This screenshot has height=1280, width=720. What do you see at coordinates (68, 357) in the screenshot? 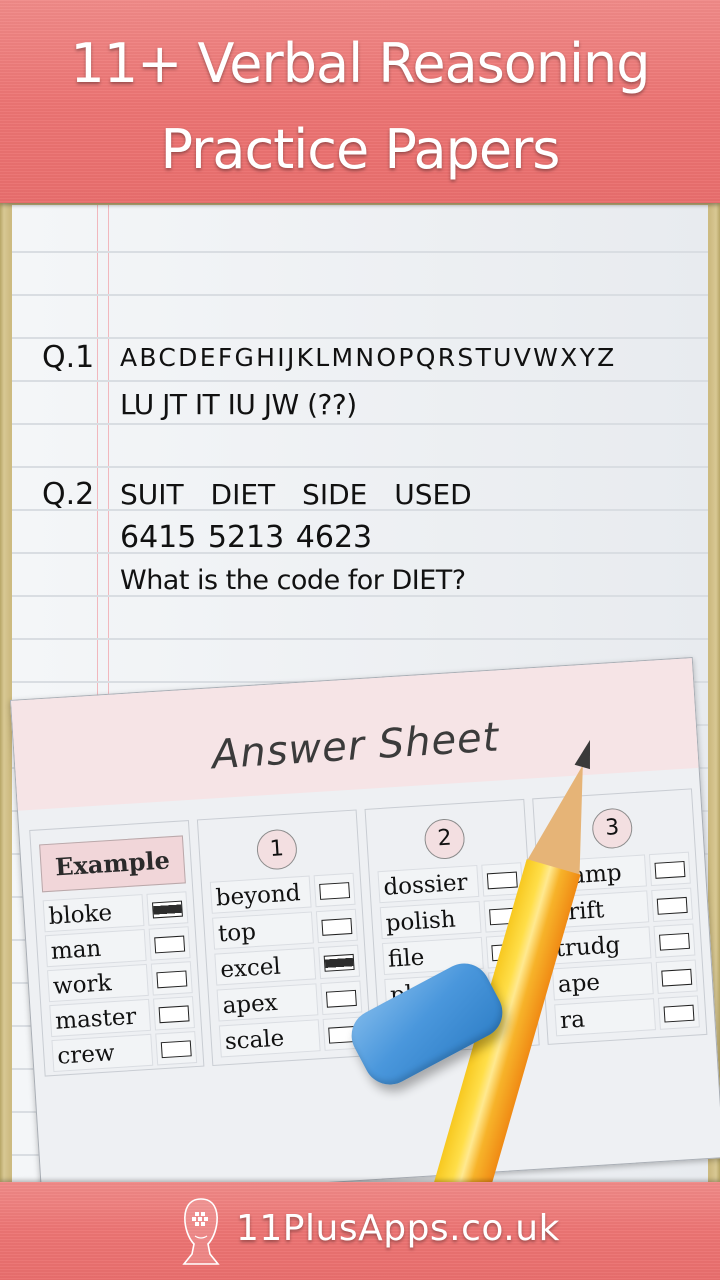
I see `question-1-label: Q.1` at bounding box center [68, 357].